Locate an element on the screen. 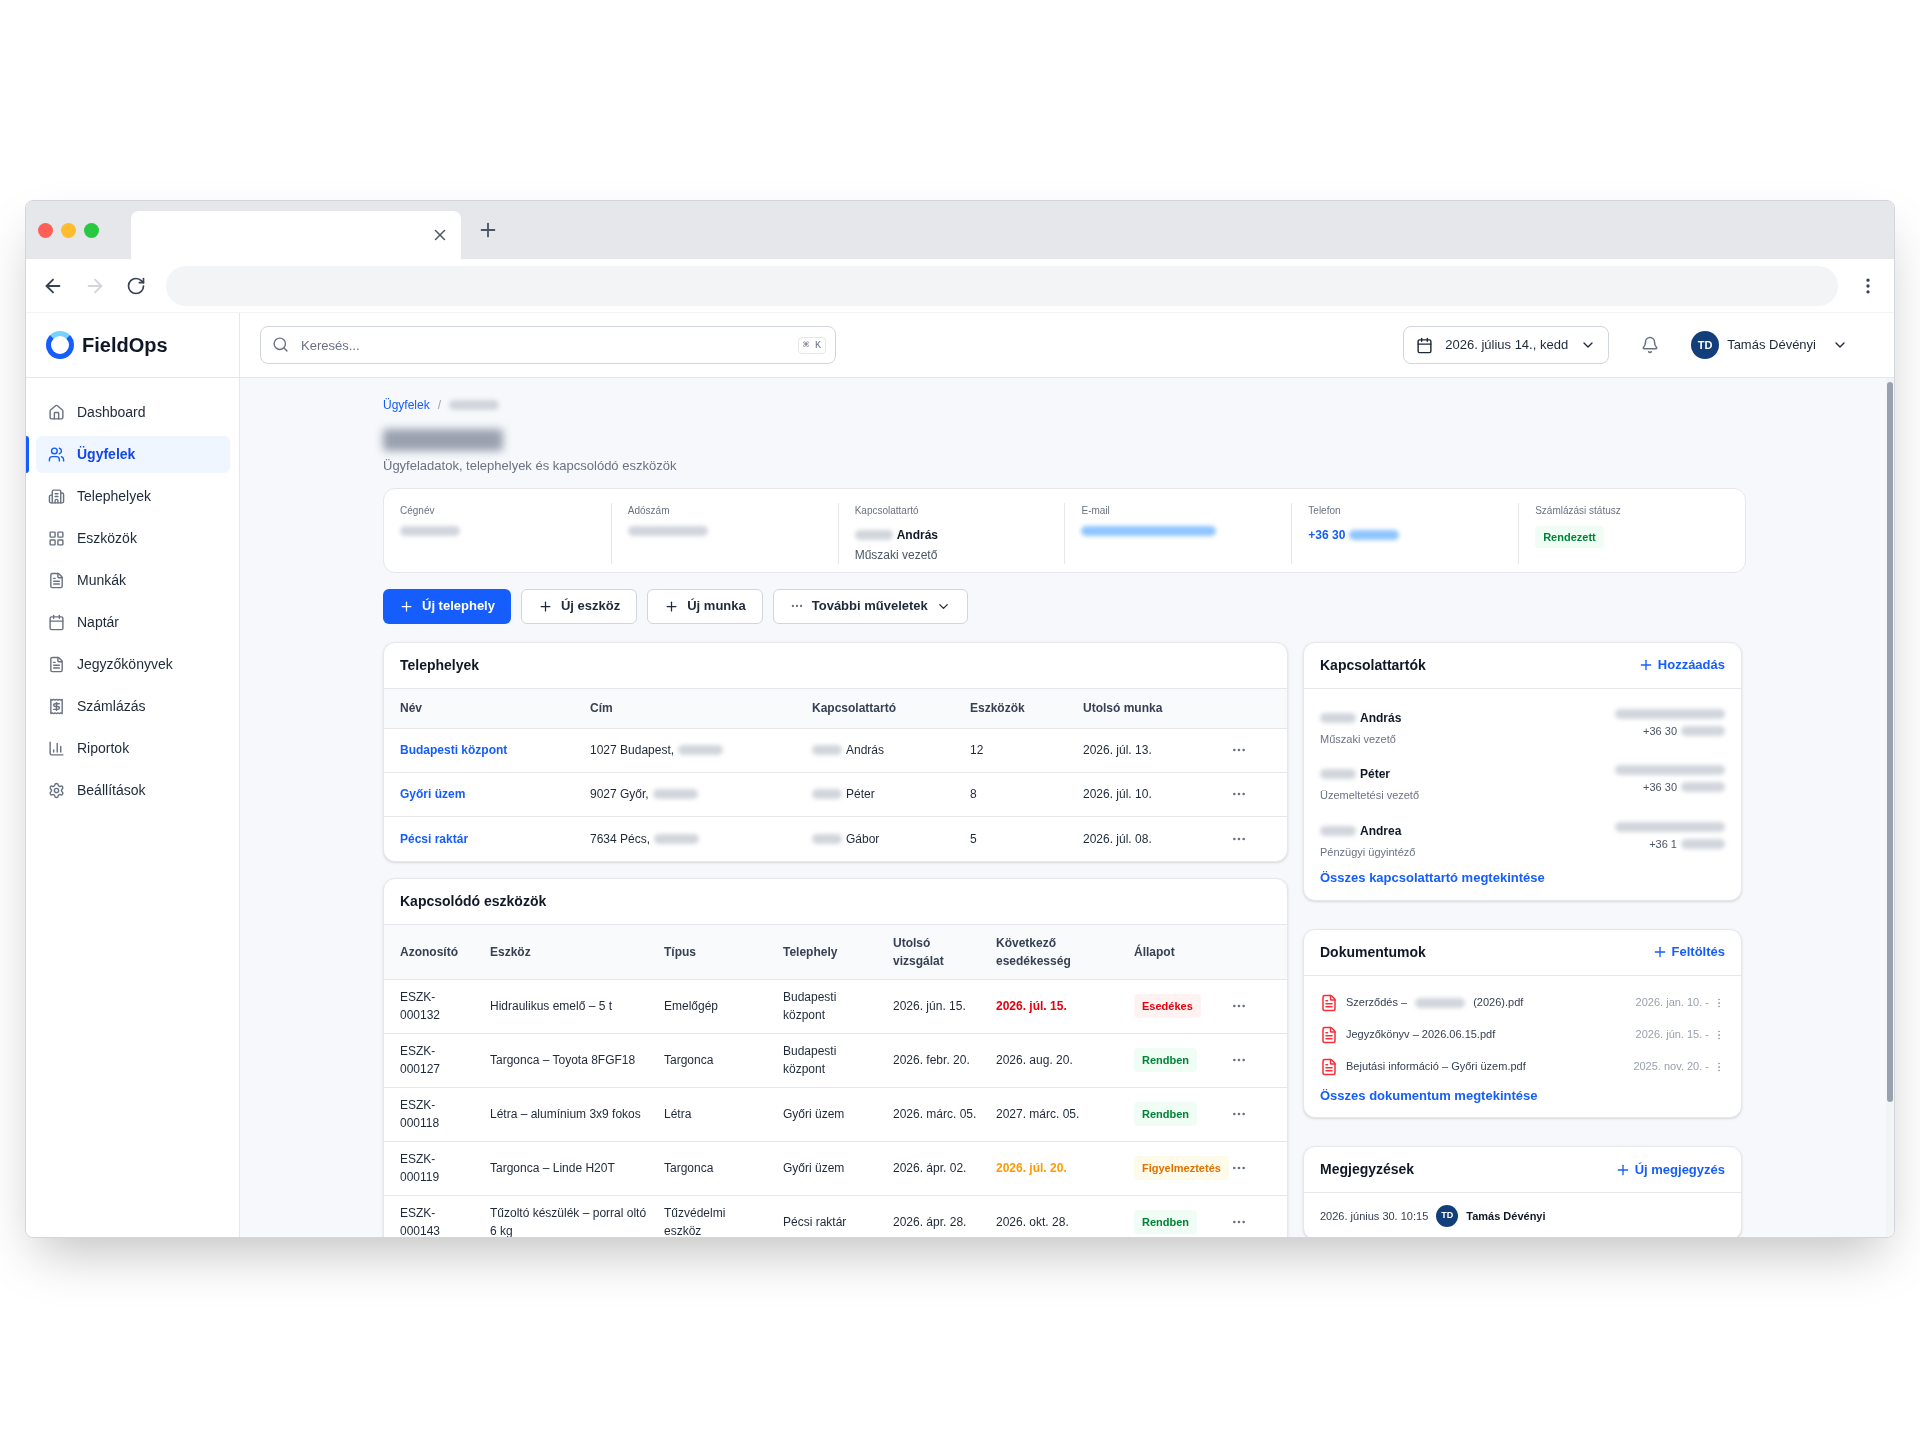  notification-icon is located at coordinates (1650, 345).